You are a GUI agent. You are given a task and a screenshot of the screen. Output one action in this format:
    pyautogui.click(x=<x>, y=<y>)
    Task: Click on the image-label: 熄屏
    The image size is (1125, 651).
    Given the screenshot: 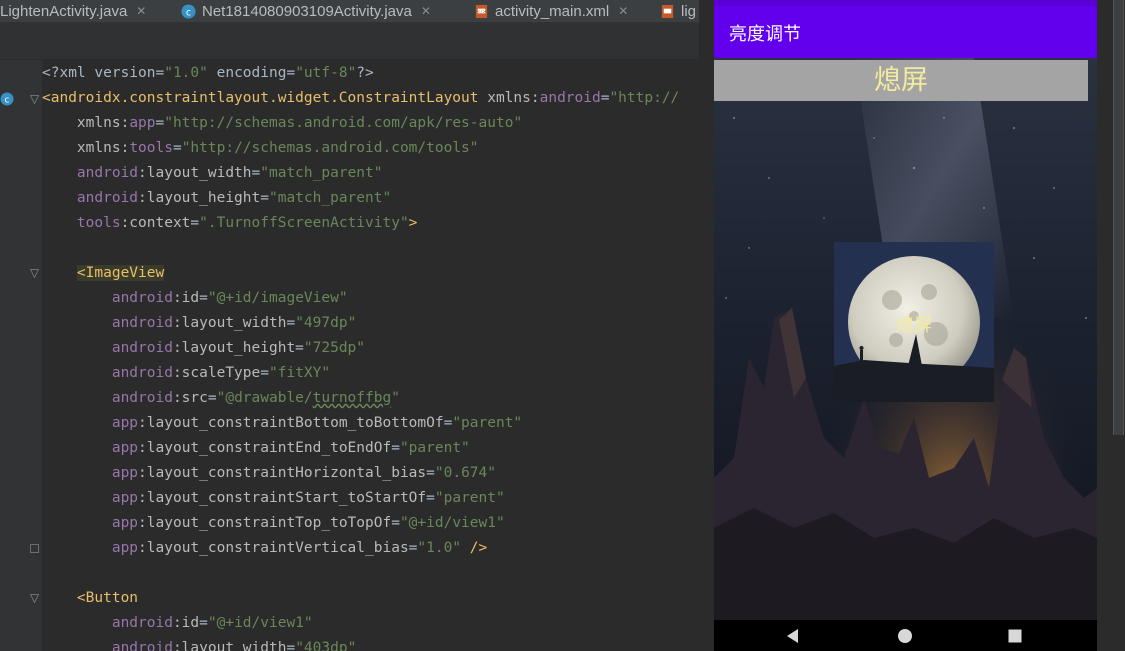 What is the action you would take?
    pyautogui.click(x=914, y=325)
    